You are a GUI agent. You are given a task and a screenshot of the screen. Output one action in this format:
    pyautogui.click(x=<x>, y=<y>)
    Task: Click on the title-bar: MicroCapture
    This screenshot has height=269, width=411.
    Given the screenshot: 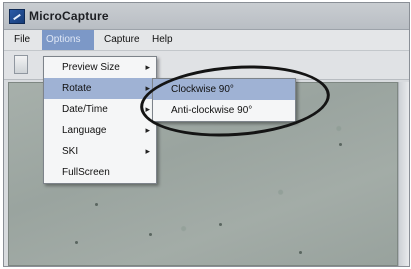 What is the action you would take?
    pyautogui.click(x=206, y=16)
    